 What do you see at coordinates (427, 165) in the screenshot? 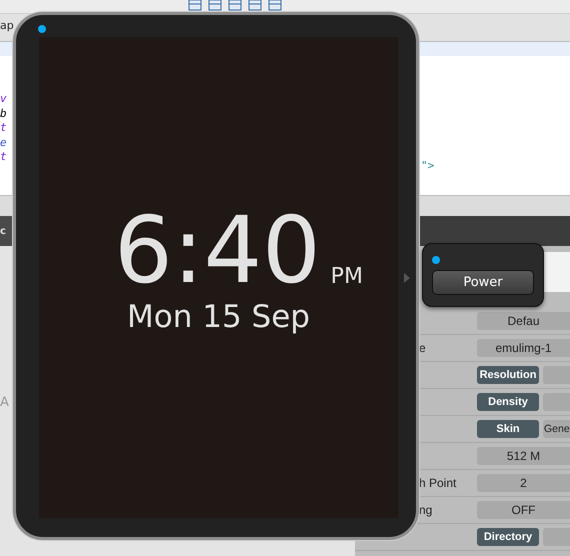
I see `code-text: ">` at bounding box center [427, 165].